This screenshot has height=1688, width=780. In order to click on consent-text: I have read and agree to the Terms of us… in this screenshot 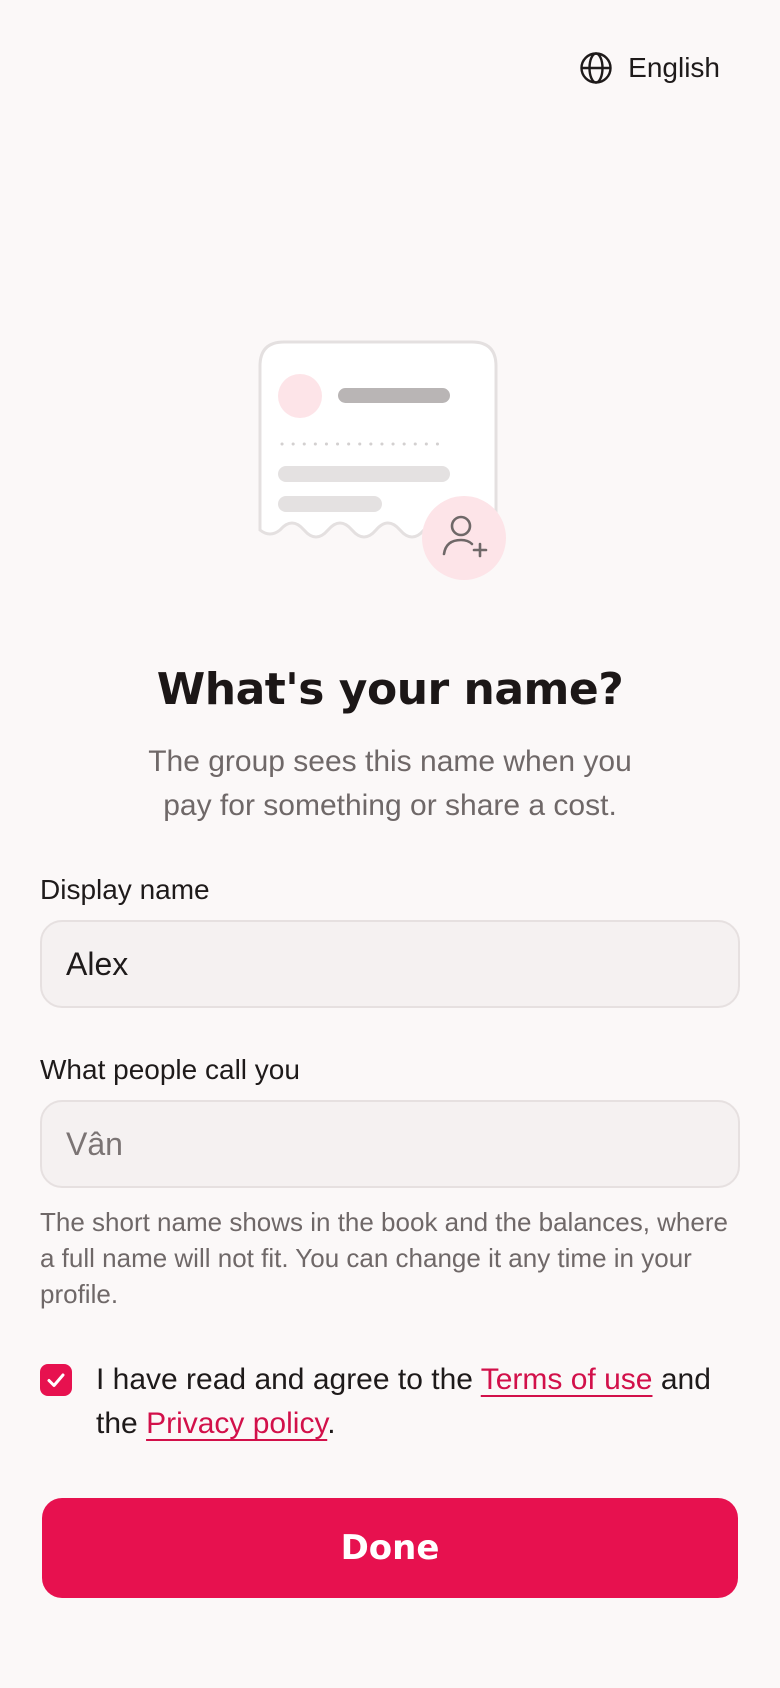, I will do `click(418, 1402)`.